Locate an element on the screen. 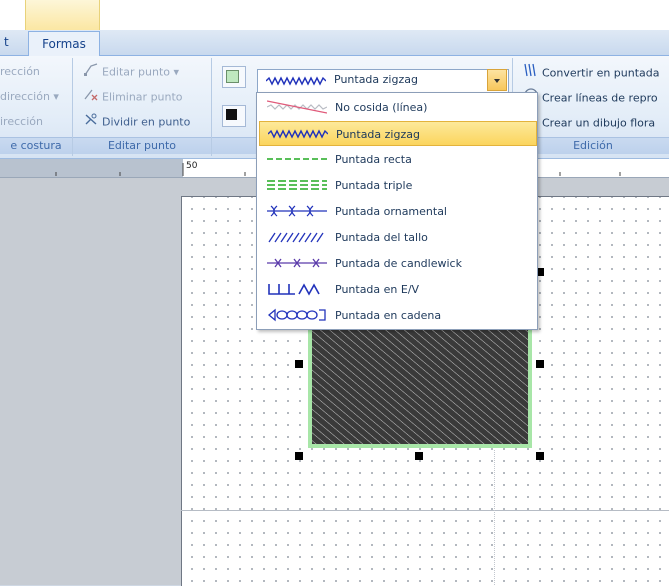 Image resolution: width=669 pixels, height=586 pixels. convert-stitch-label: Convertir en puntada is located at coordinates (601, 73).